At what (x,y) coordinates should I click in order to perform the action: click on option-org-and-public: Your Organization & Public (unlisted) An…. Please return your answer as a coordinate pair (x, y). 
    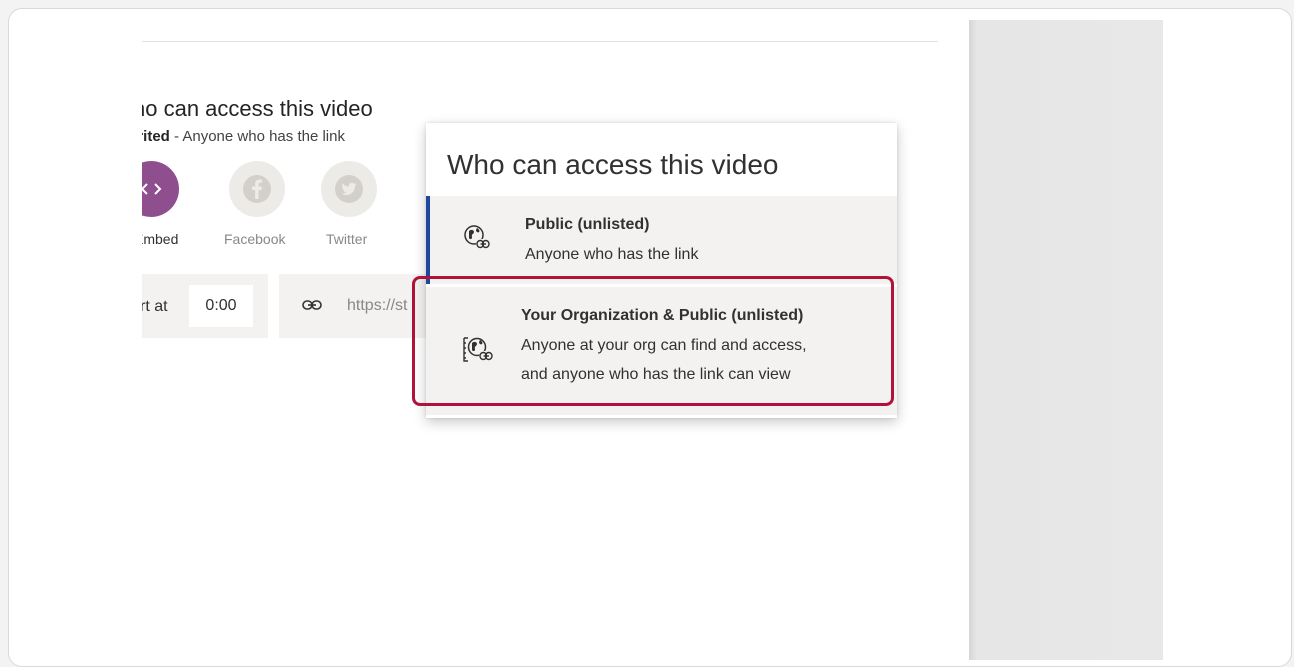
    Looking at the image, I should click on (661, 351).